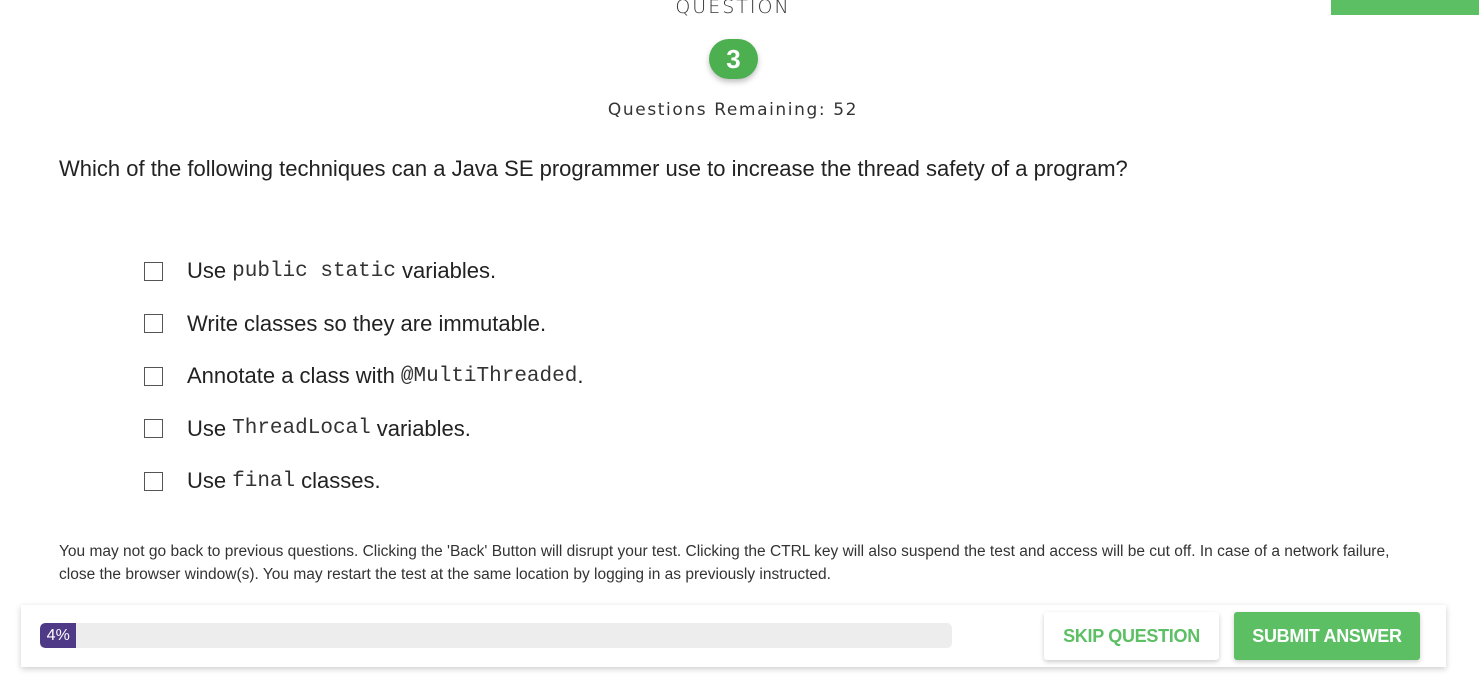  What do you see at coordinates (1327, 636) in the screenshot?
I see `submit-answer-button: SUBMIT ANSWER` at bounding box center [1327, 636].